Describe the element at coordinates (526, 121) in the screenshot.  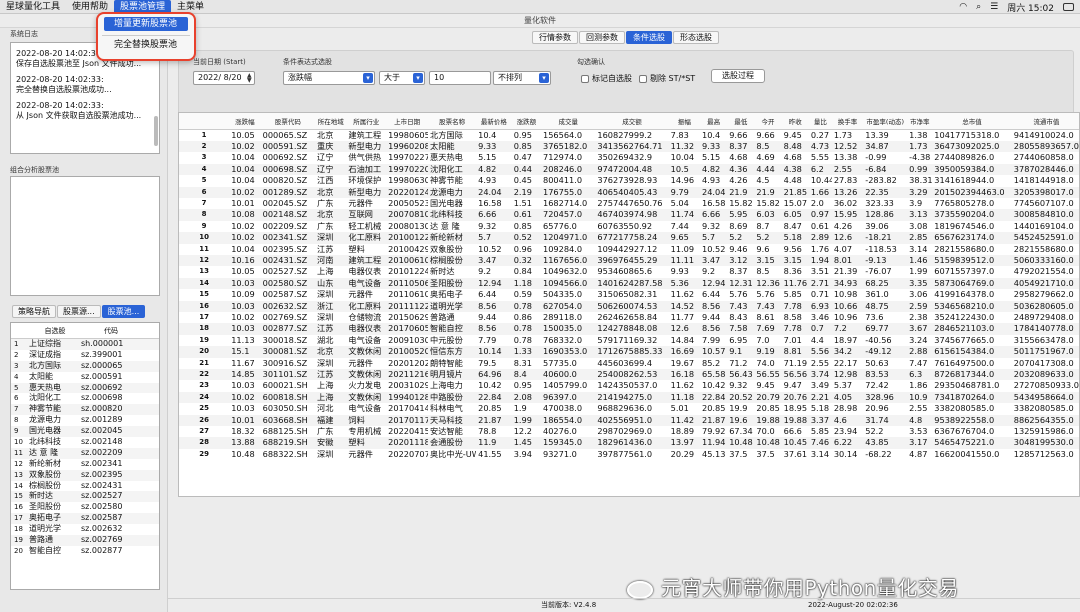
I see `column-header: 涨跌额` at that location.